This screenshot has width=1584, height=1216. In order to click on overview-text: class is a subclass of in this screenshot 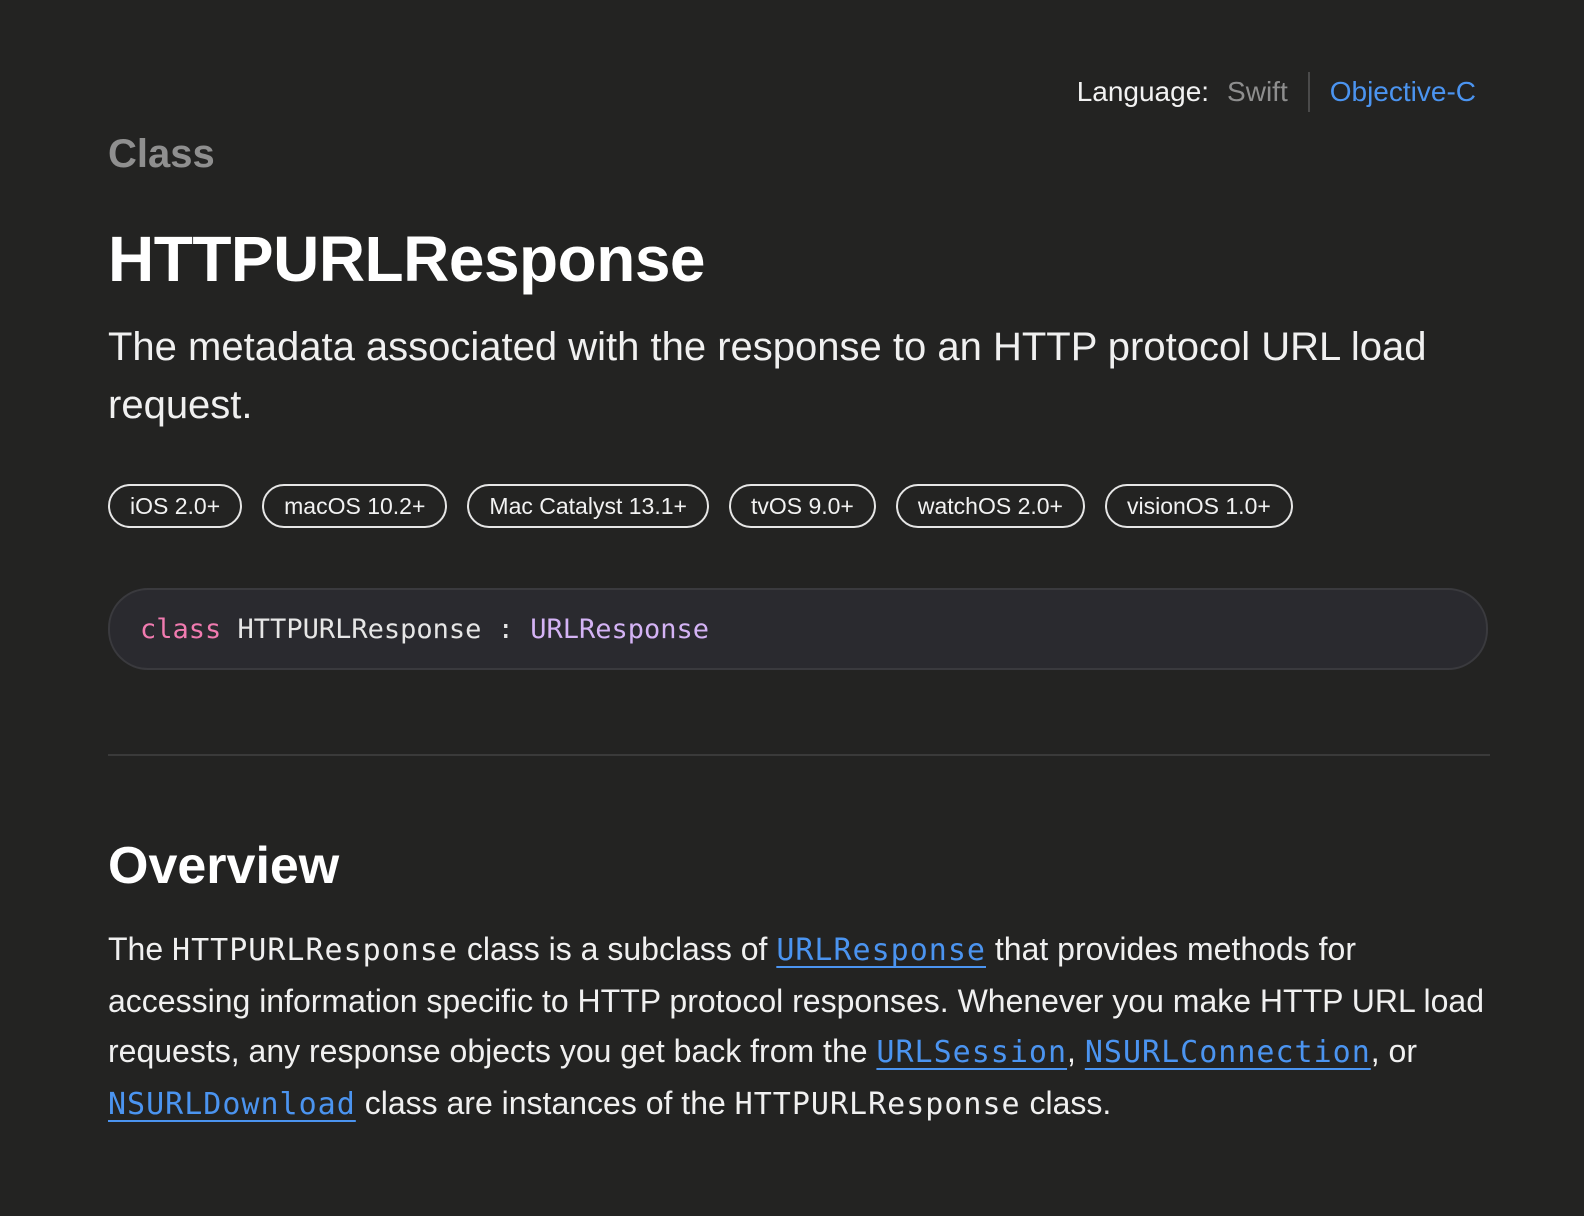, I will do `click(617, 949)`.